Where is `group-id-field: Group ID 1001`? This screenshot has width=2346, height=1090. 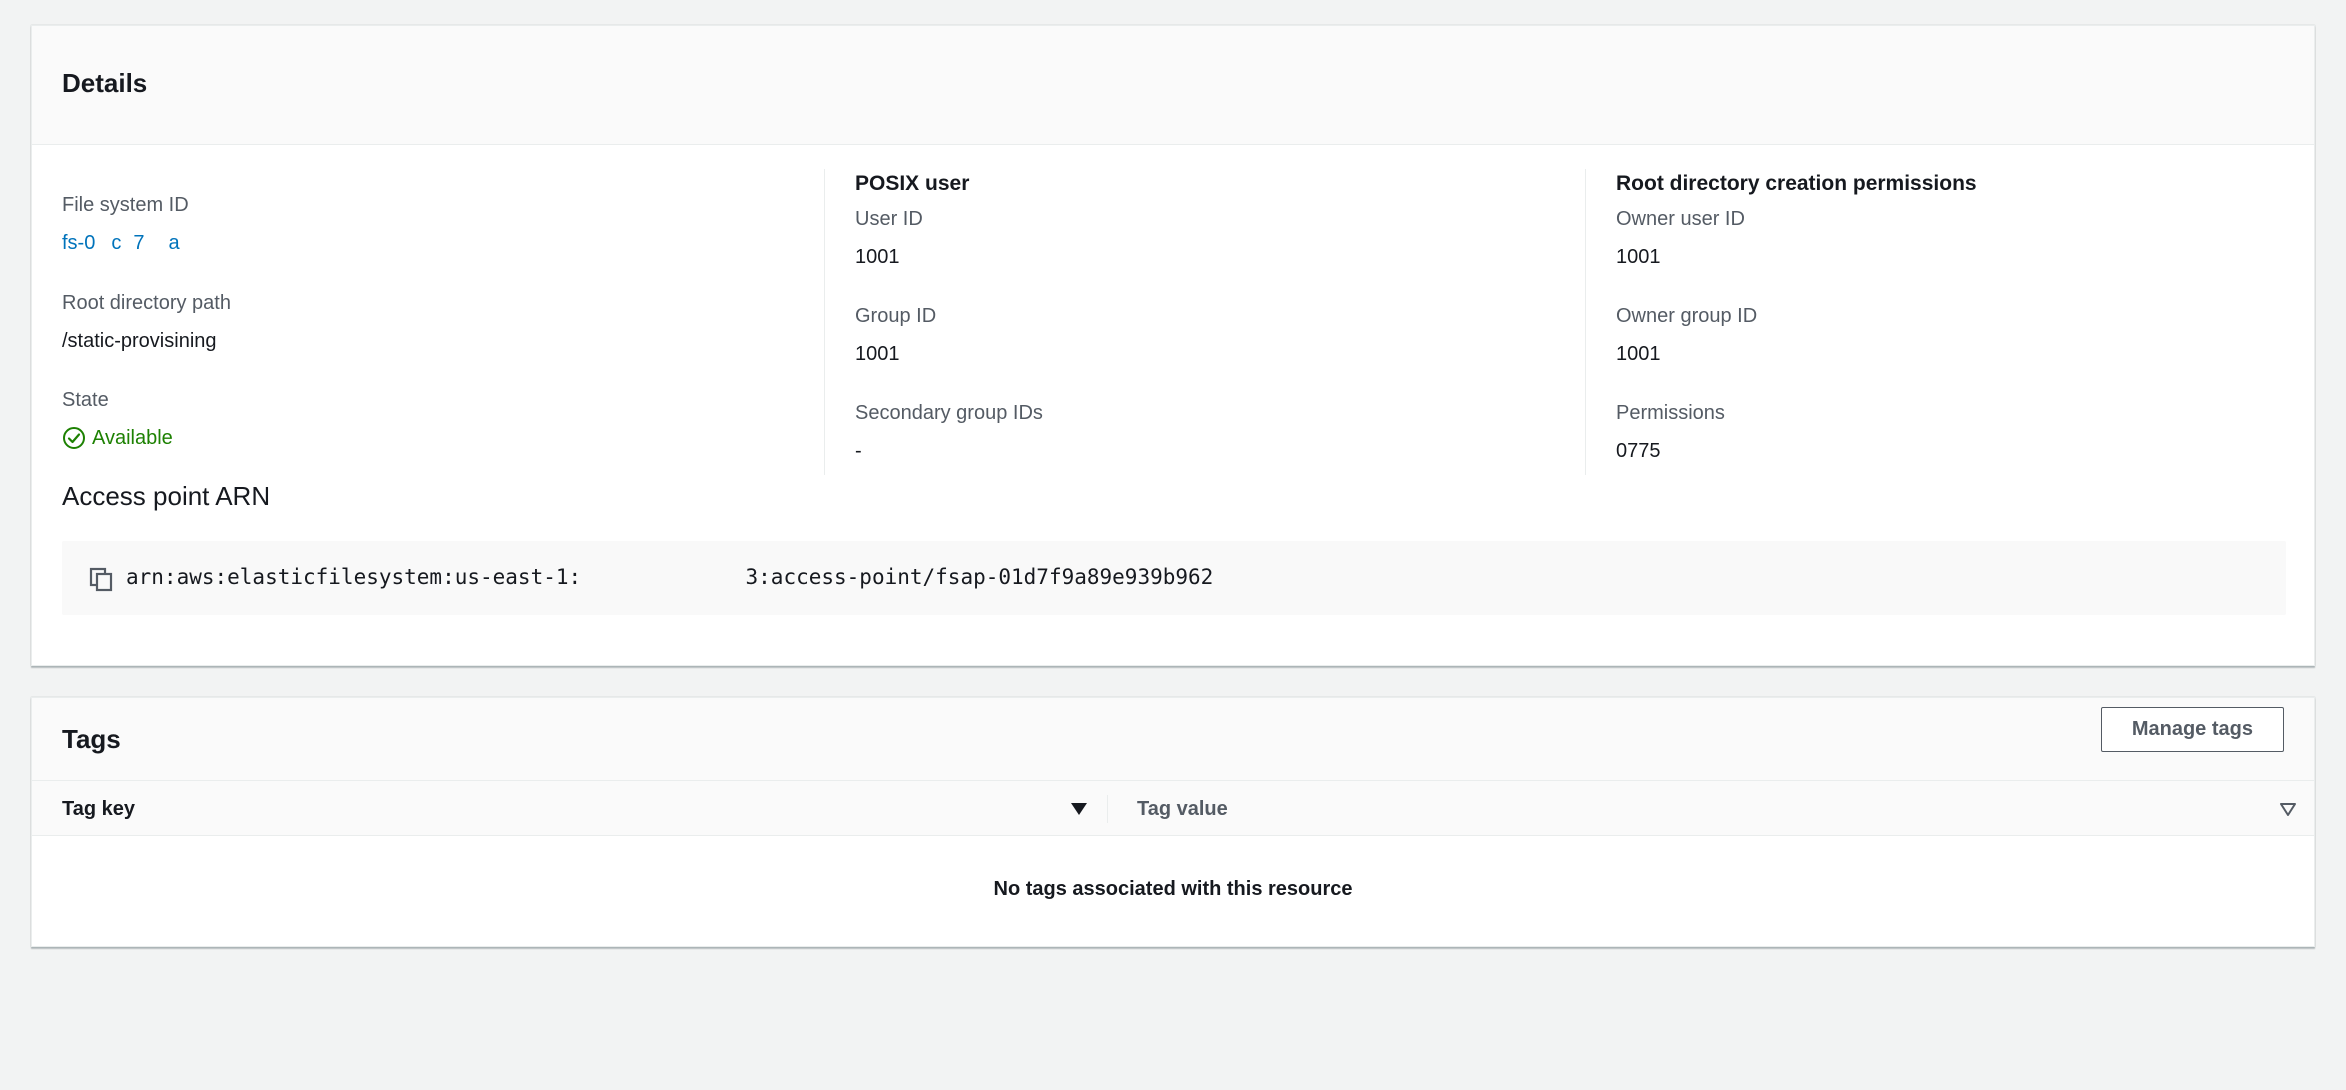 group-id-field: Group ID 1001 is located at coordinates (895, 335).